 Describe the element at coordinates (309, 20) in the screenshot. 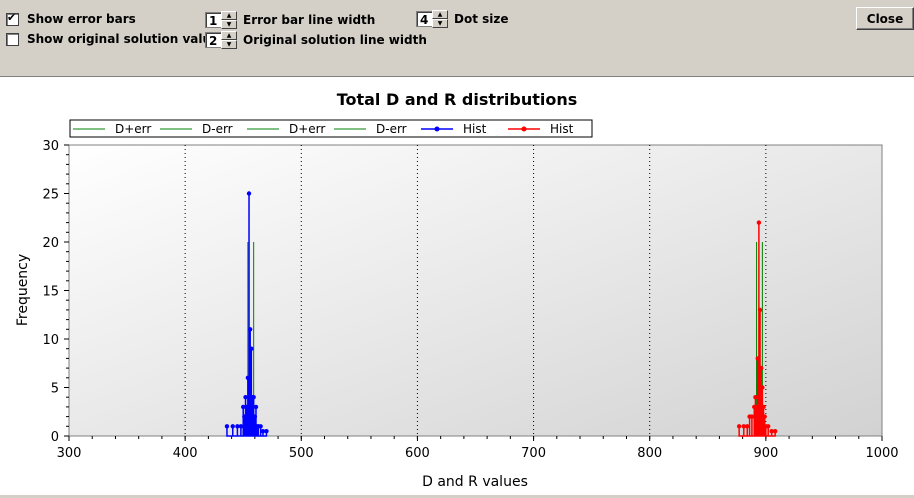

I see `error-bar-width-label: Error bar line width` at that location.